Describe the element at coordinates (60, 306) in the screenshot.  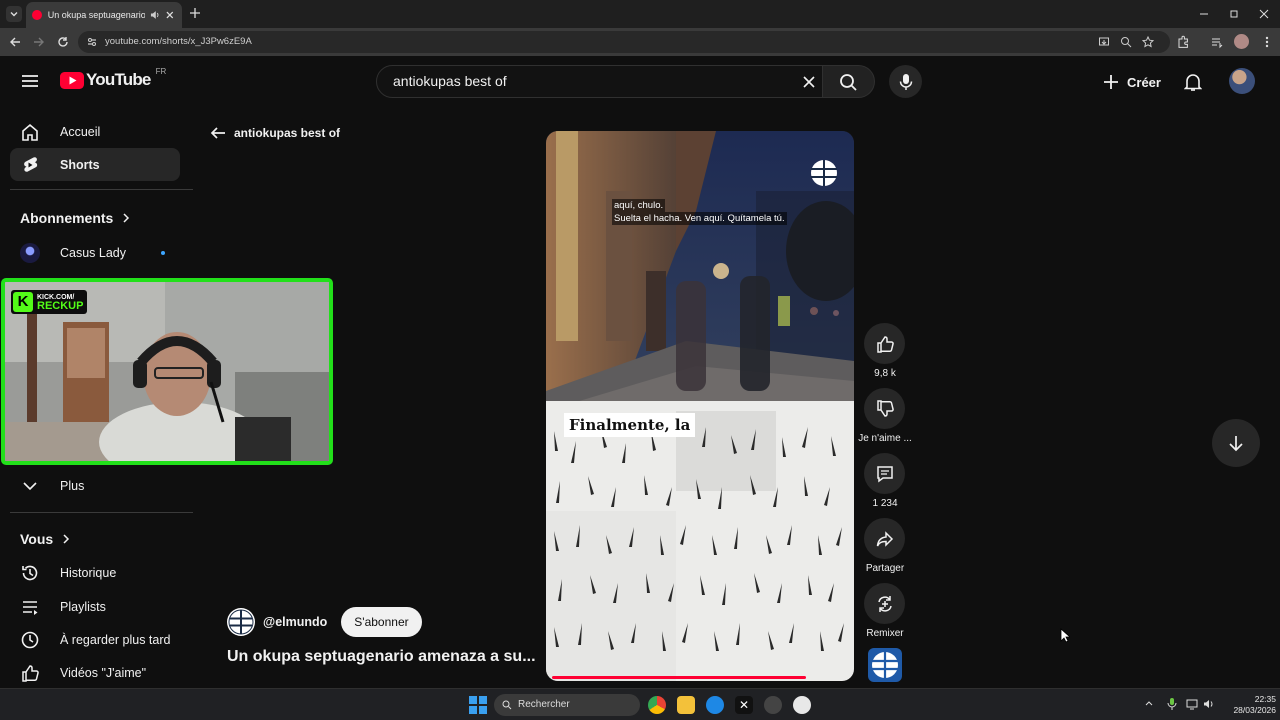
I see `kick-badge-bottom: RECKUP` at that location.